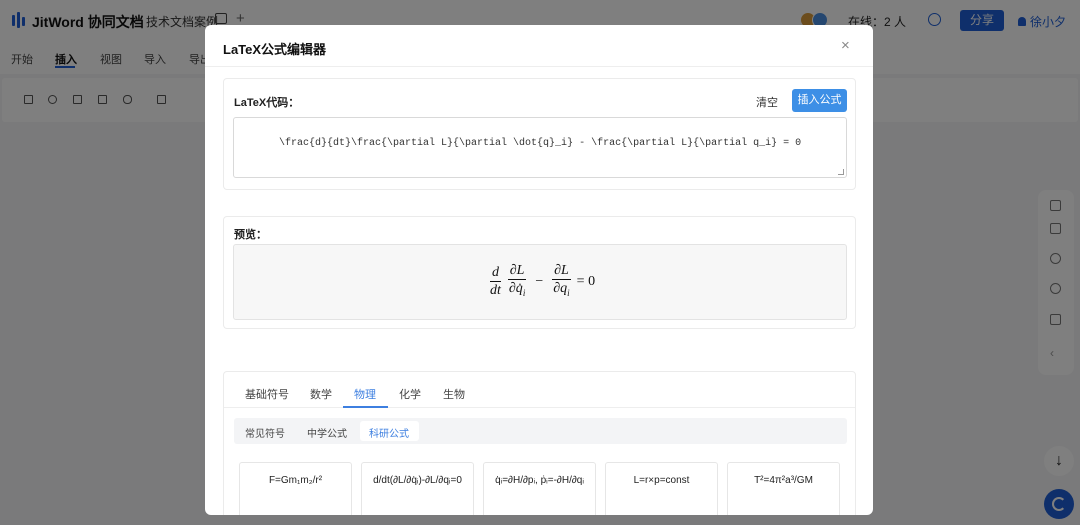 Image resolution: width=1080 pixels, height=525 pixels. I want to click on rendered-formula: d dt ∂L ∂q̇i − ∂L ∂qi = 0, so click(543, 282).